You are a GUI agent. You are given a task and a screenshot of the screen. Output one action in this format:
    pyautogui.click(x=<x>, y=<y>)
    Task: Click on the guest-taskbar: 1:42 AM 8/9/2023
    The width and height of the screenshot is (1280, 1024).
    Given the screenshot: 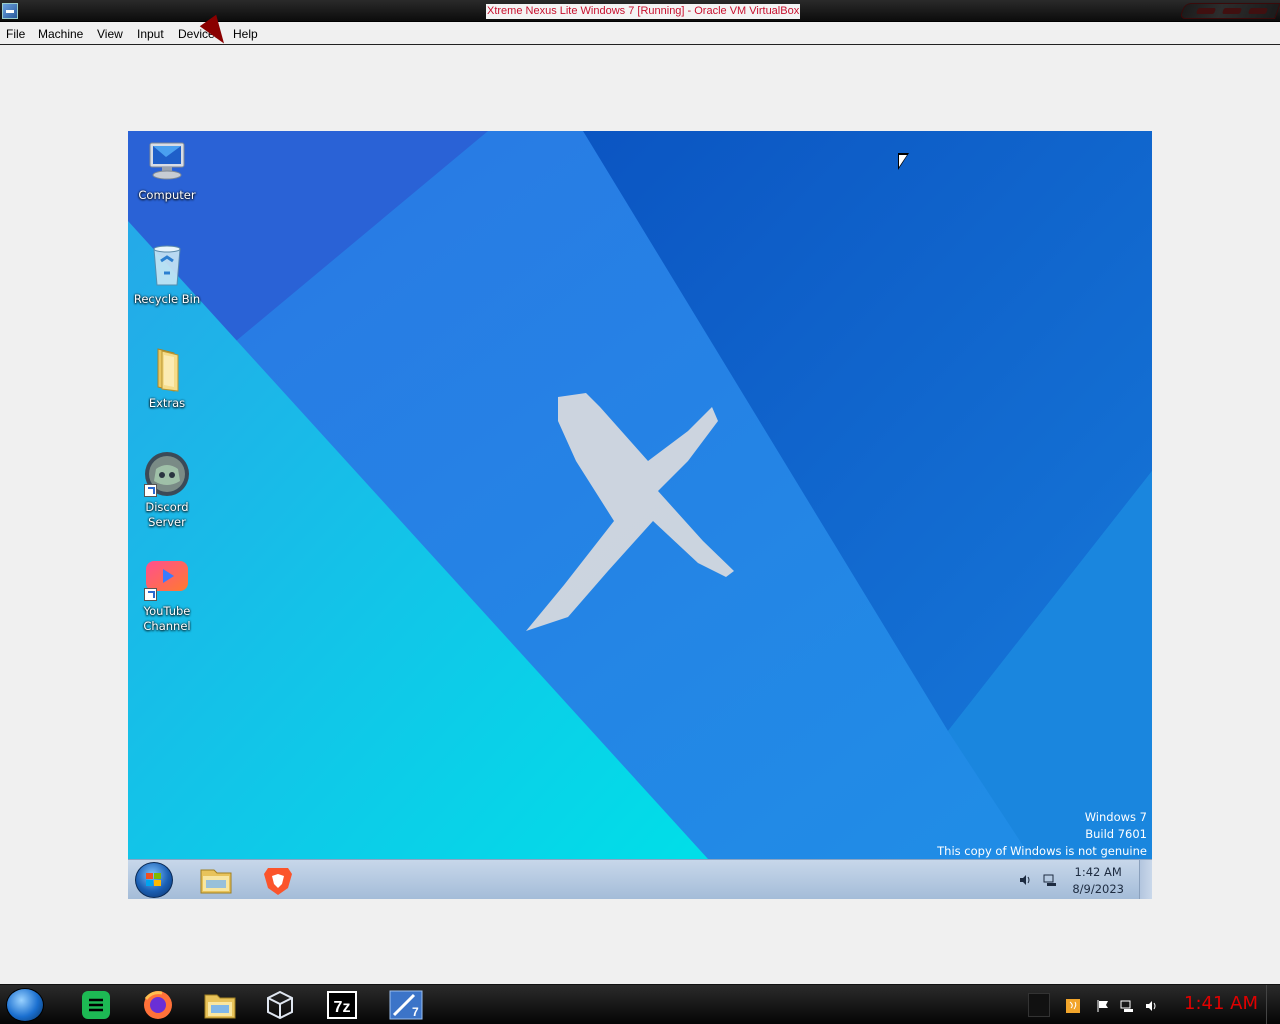 What is the action you would take?
    pyautogui.click(x=640, y=879)
    